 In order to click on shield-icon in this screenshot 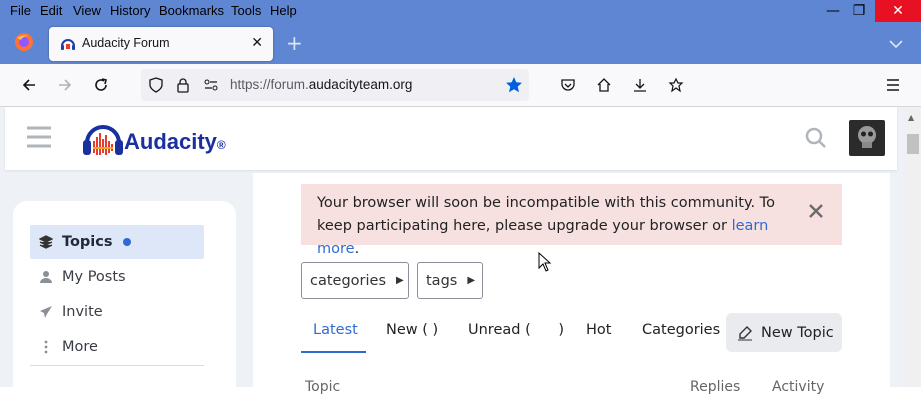, I will do `click(156, 85)`.